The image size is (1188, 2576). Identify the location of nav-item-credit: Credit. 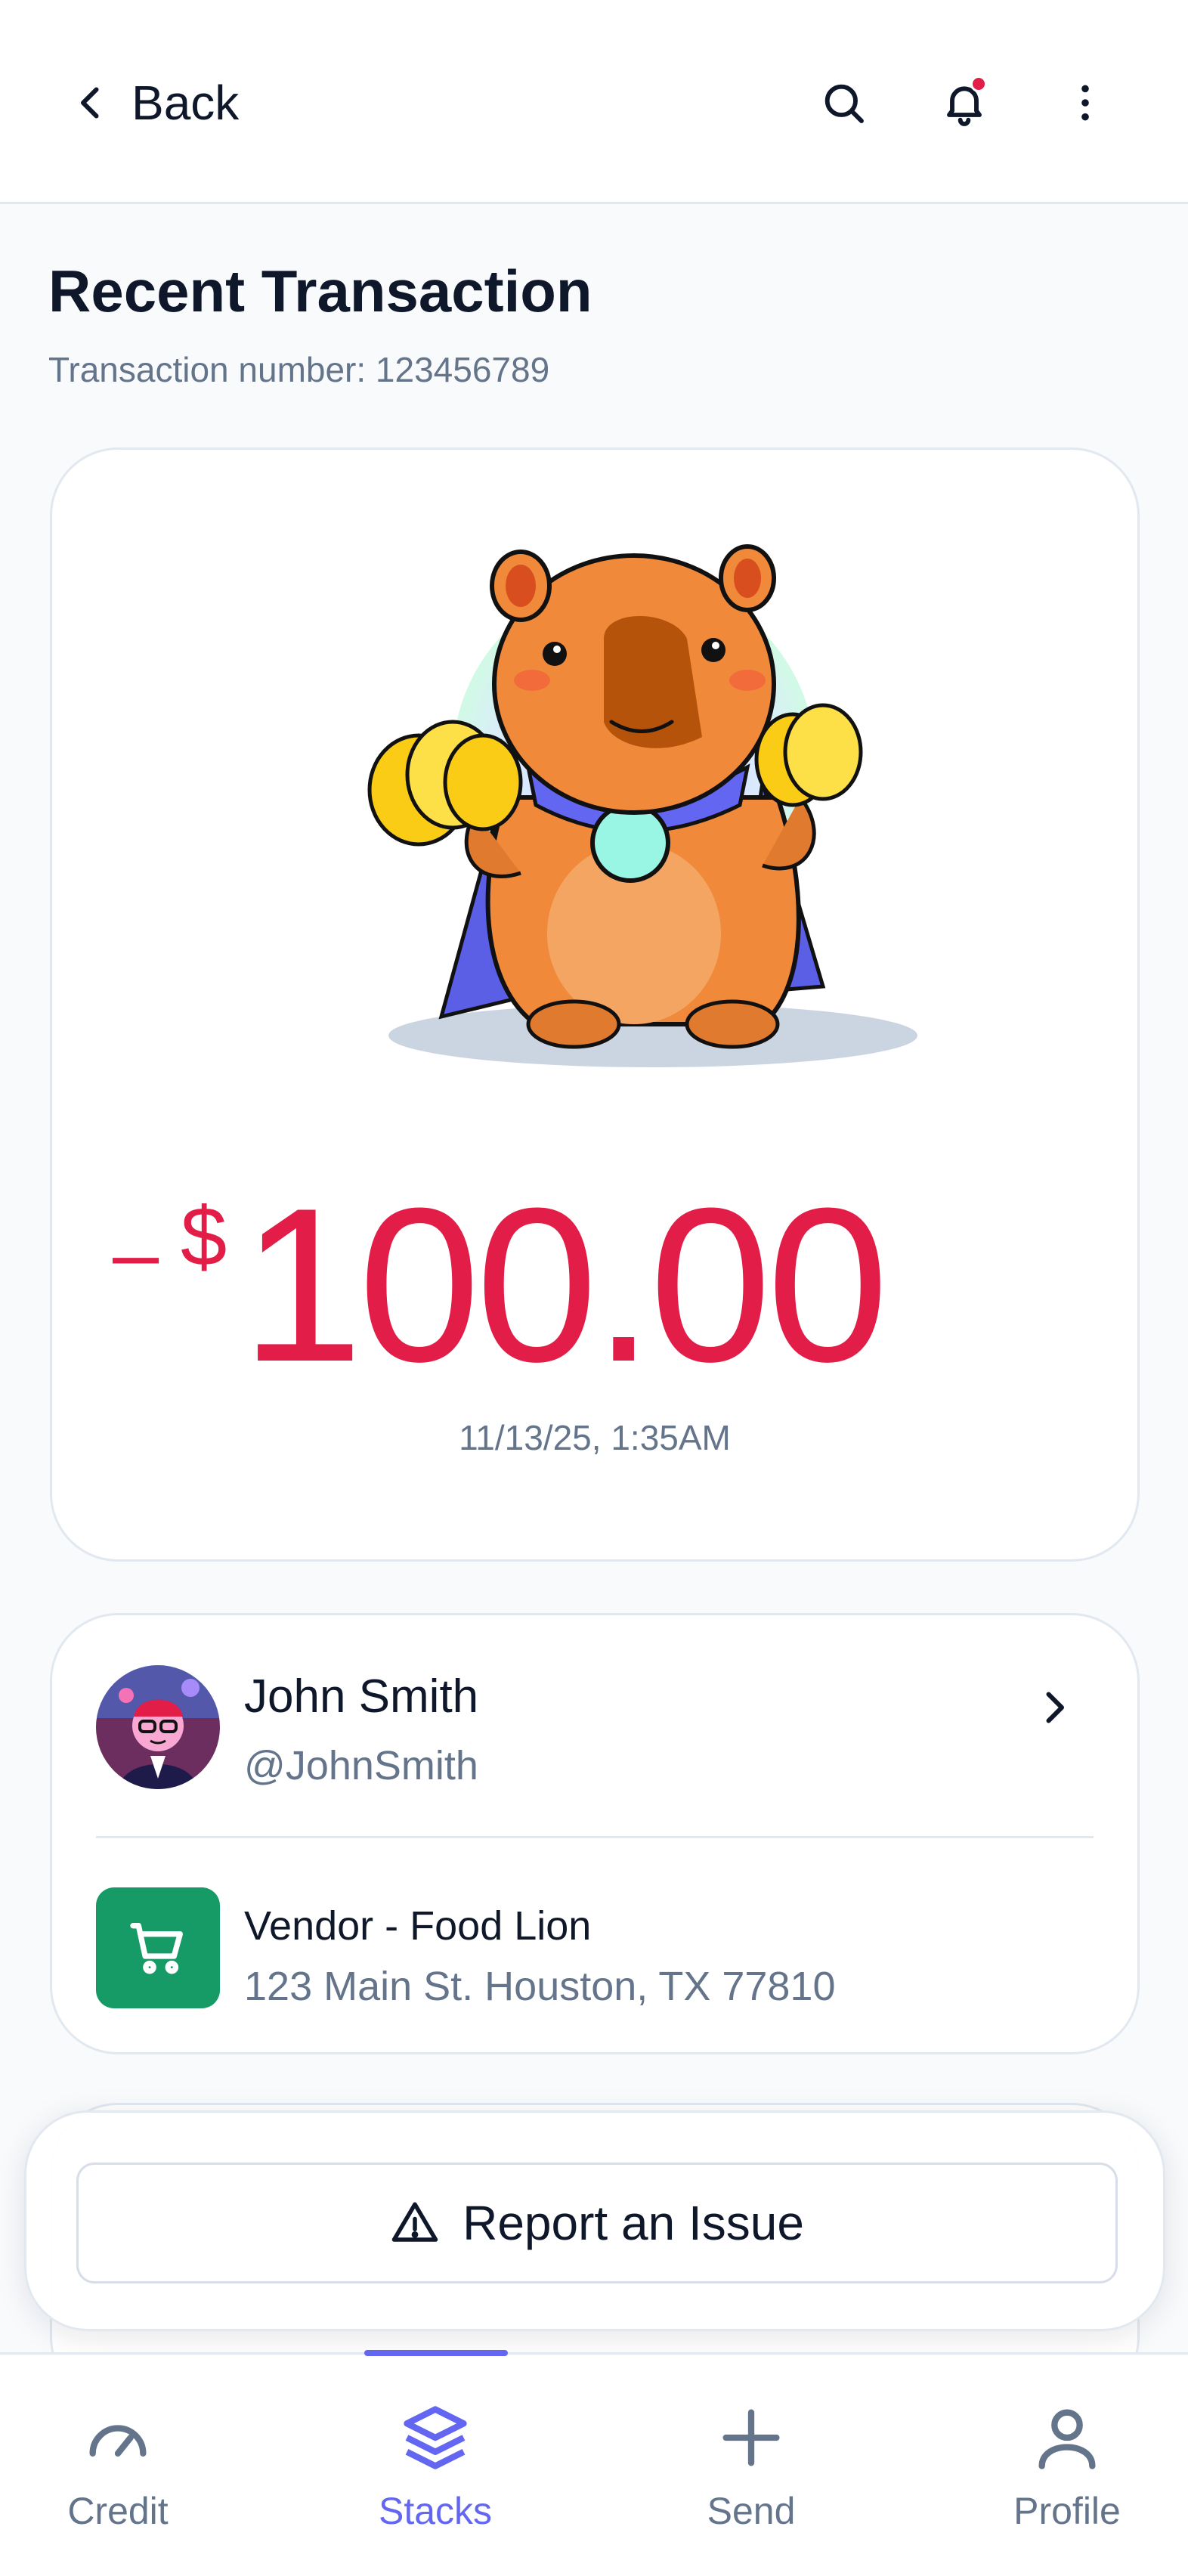
(118, 2483).